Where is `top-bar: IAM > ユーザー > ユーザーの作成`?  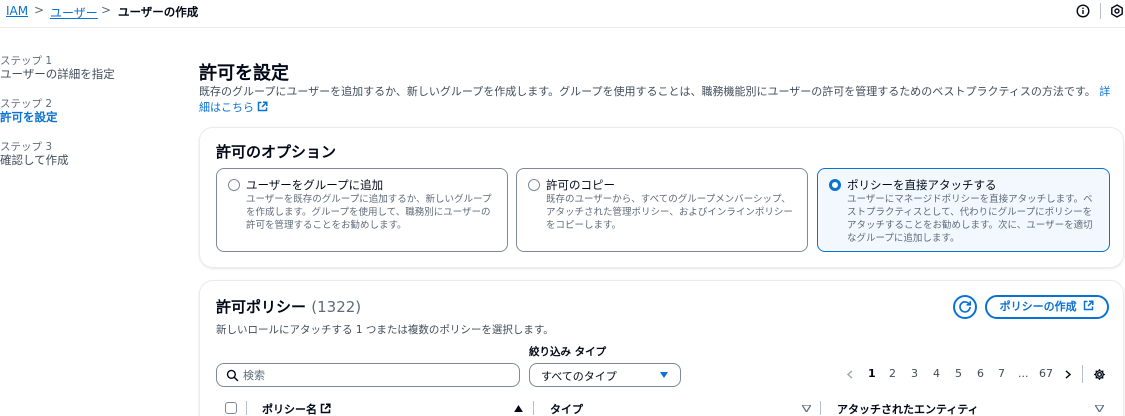 top-bar: IAM > ユーザー > ユーザーの作成 is located at coordinates (562, 14).